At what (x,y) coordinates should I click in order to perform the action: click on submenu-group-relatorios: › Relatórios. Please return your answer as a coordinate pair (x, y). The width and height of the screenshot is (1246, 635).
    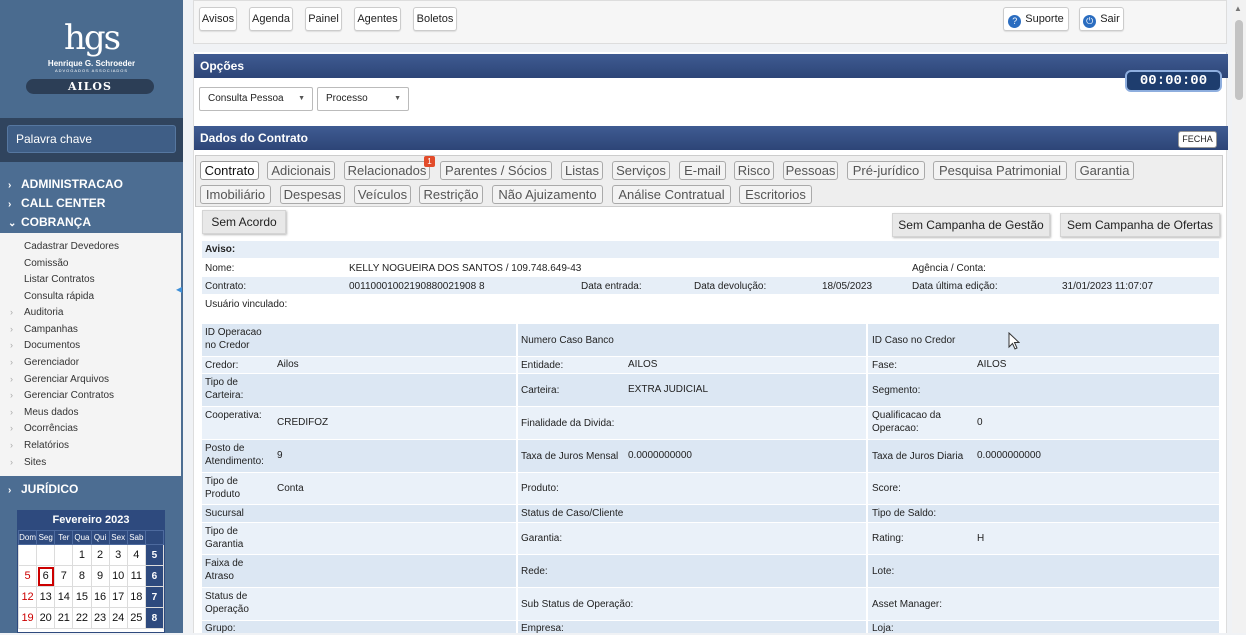
    Looking at the image, I should click on (39, 445).